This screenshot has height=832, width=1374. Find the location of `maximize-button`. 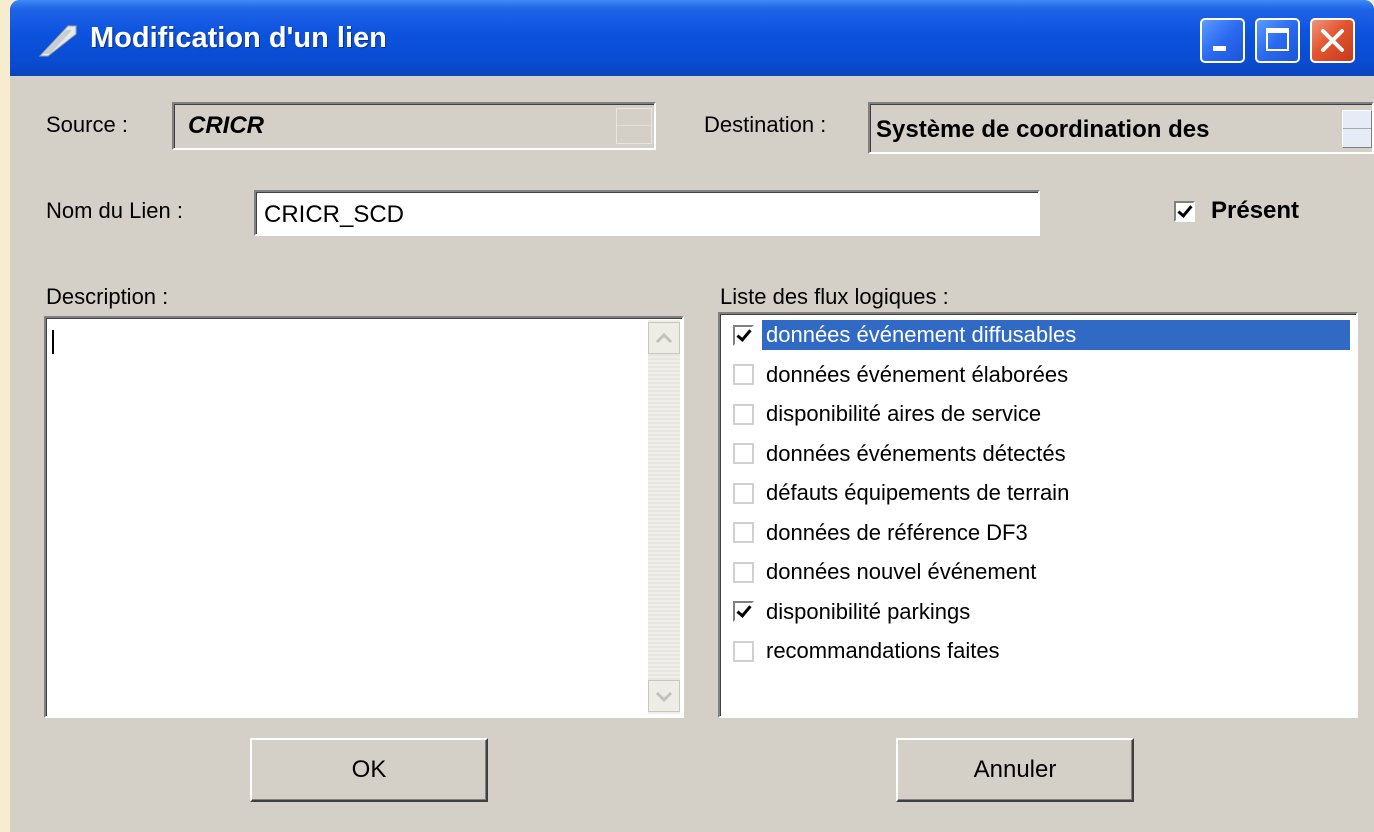

maximize-button is located at coordinates (1277, 40).